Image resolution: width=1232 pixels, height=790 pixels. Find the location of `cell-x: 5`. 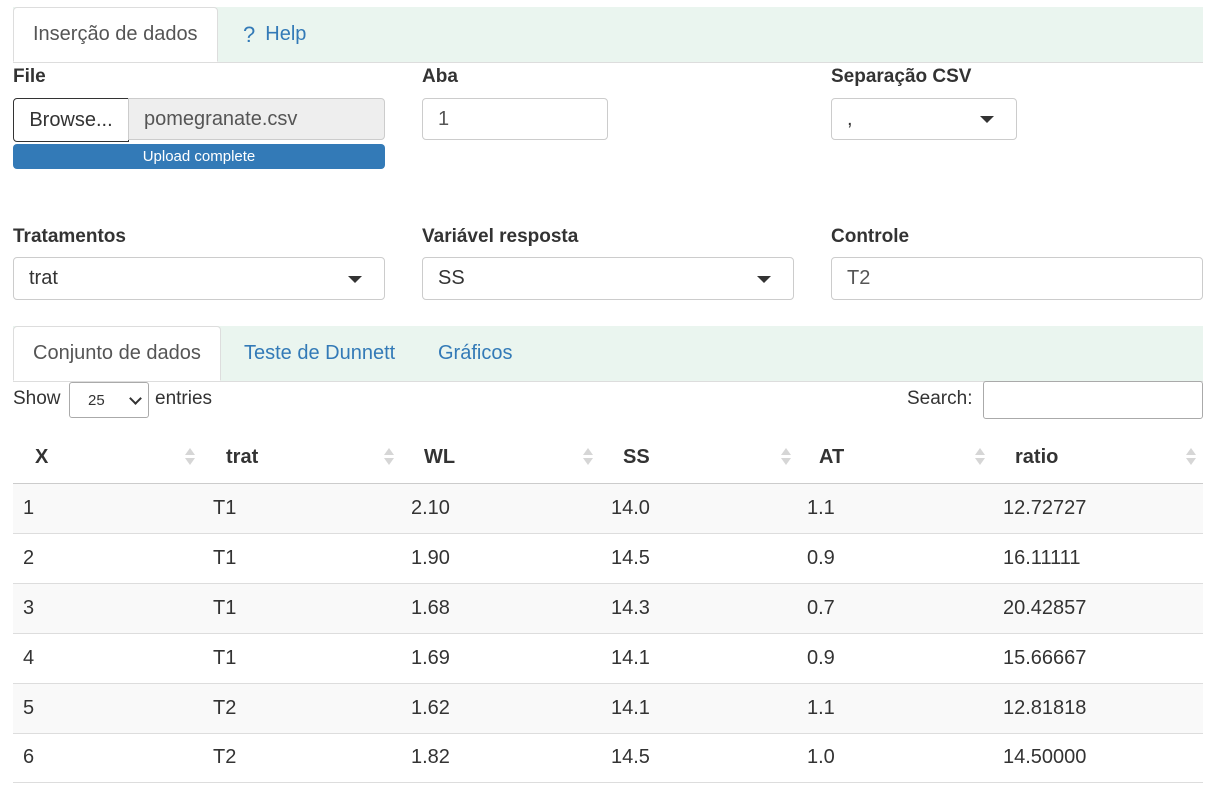

cell-x: 5 is located at coordinates (29, 708).